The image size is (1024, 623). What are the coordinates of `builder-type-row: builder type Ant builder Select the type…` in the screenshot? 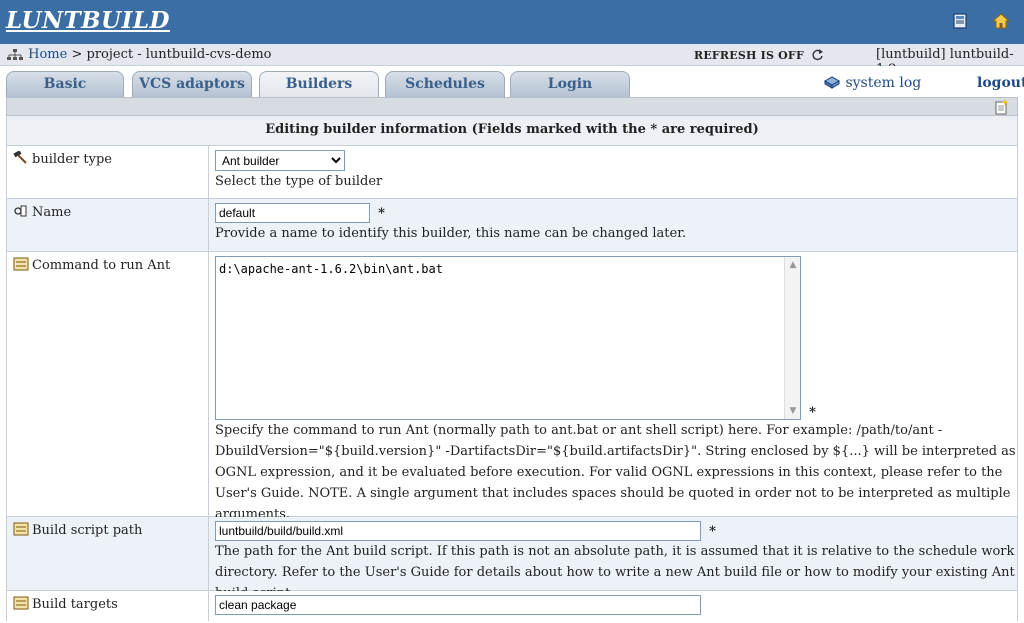 It's located at (512, 172).